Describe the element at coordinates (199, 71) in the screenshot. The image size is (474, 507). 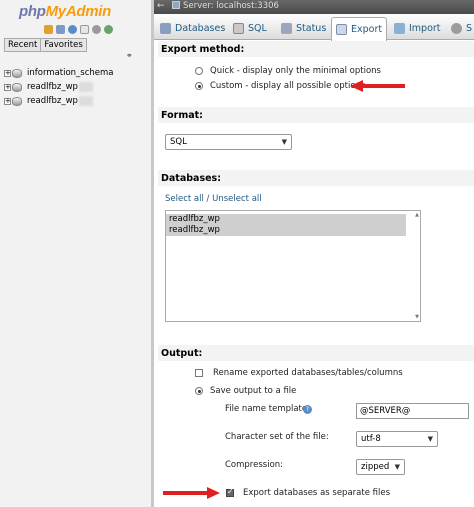
I see `radio-quick` at that location.